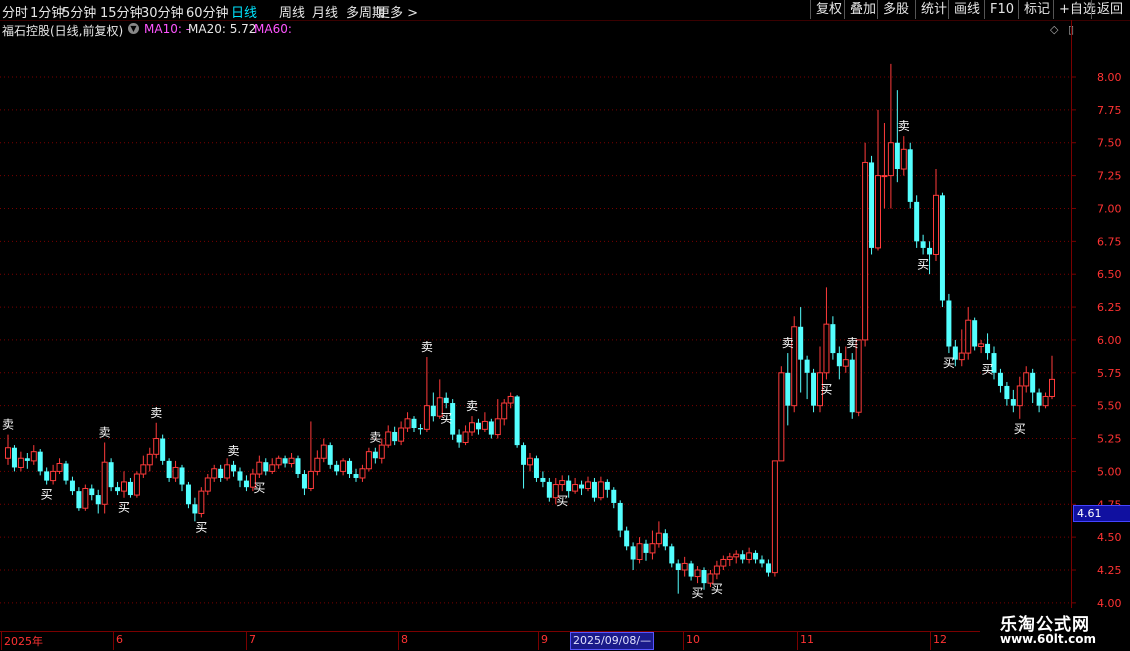 The image size is (1130, 651). Describe the element at coordinates (133, 28) in the screenshot. I see `chevron-down-icon: ▼` at that location.